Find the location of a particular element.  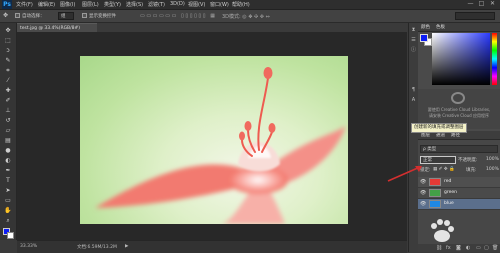

align-icons: ▭ ▭ ▭ ▭ ▭ ▭ ▯ ▯ ▯ ▯ ▯ ▯ ▦ is located at coordinates (177, 16).